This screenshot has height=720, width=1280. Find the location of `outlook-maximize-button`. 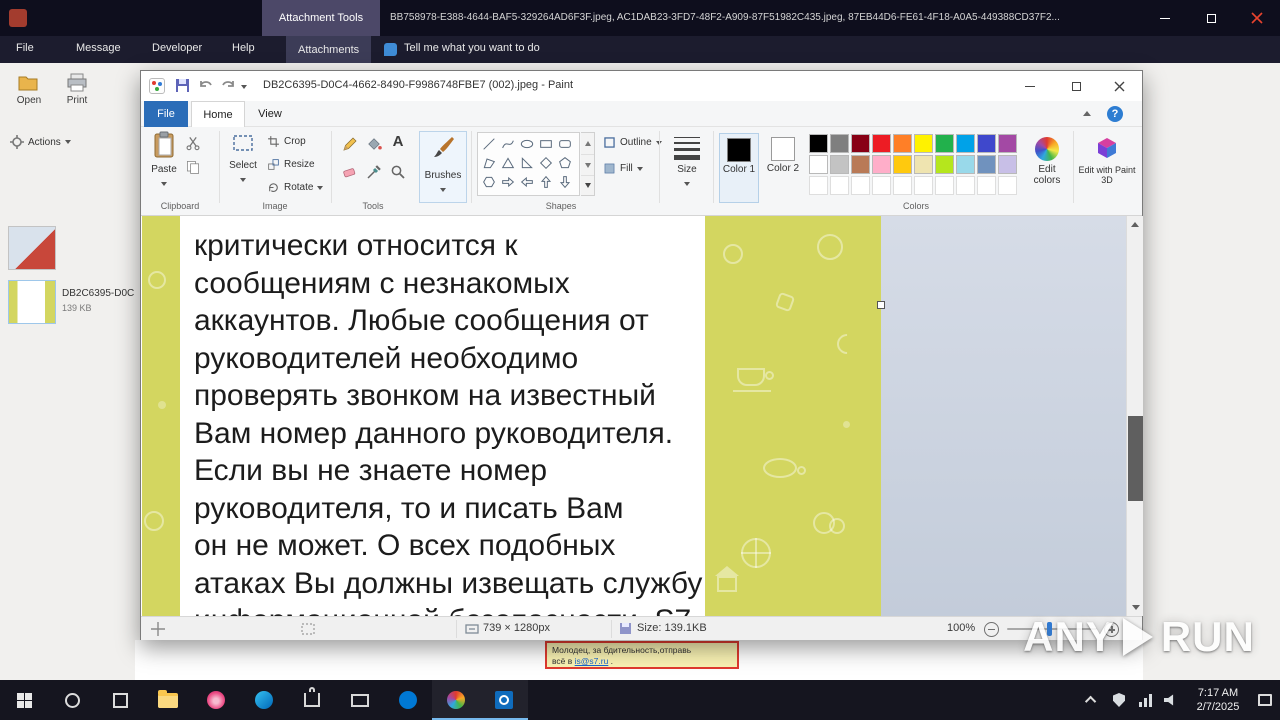

outlook-maximize-button is located at coordinates (1211, 18).